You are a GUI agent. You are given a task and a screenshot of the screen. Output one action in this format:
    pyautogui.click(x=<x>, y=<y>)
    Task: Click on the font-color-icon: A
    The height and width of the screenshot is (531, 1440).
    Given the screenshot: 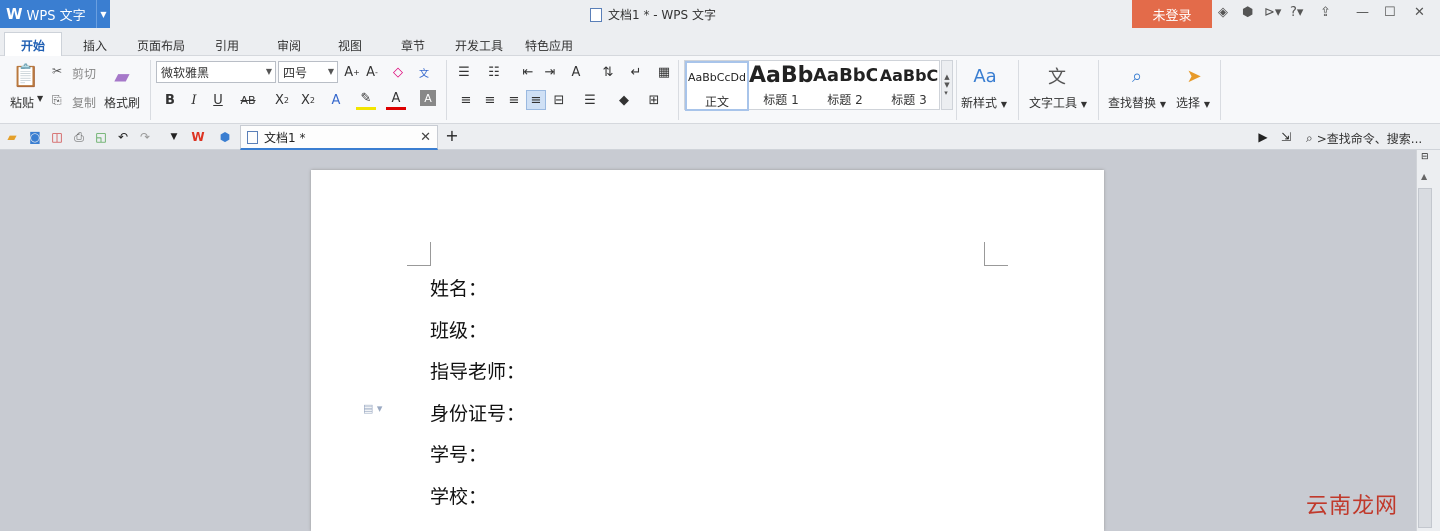 What is the action you would take?
    pyautogui.click(x=396, y=100)
    